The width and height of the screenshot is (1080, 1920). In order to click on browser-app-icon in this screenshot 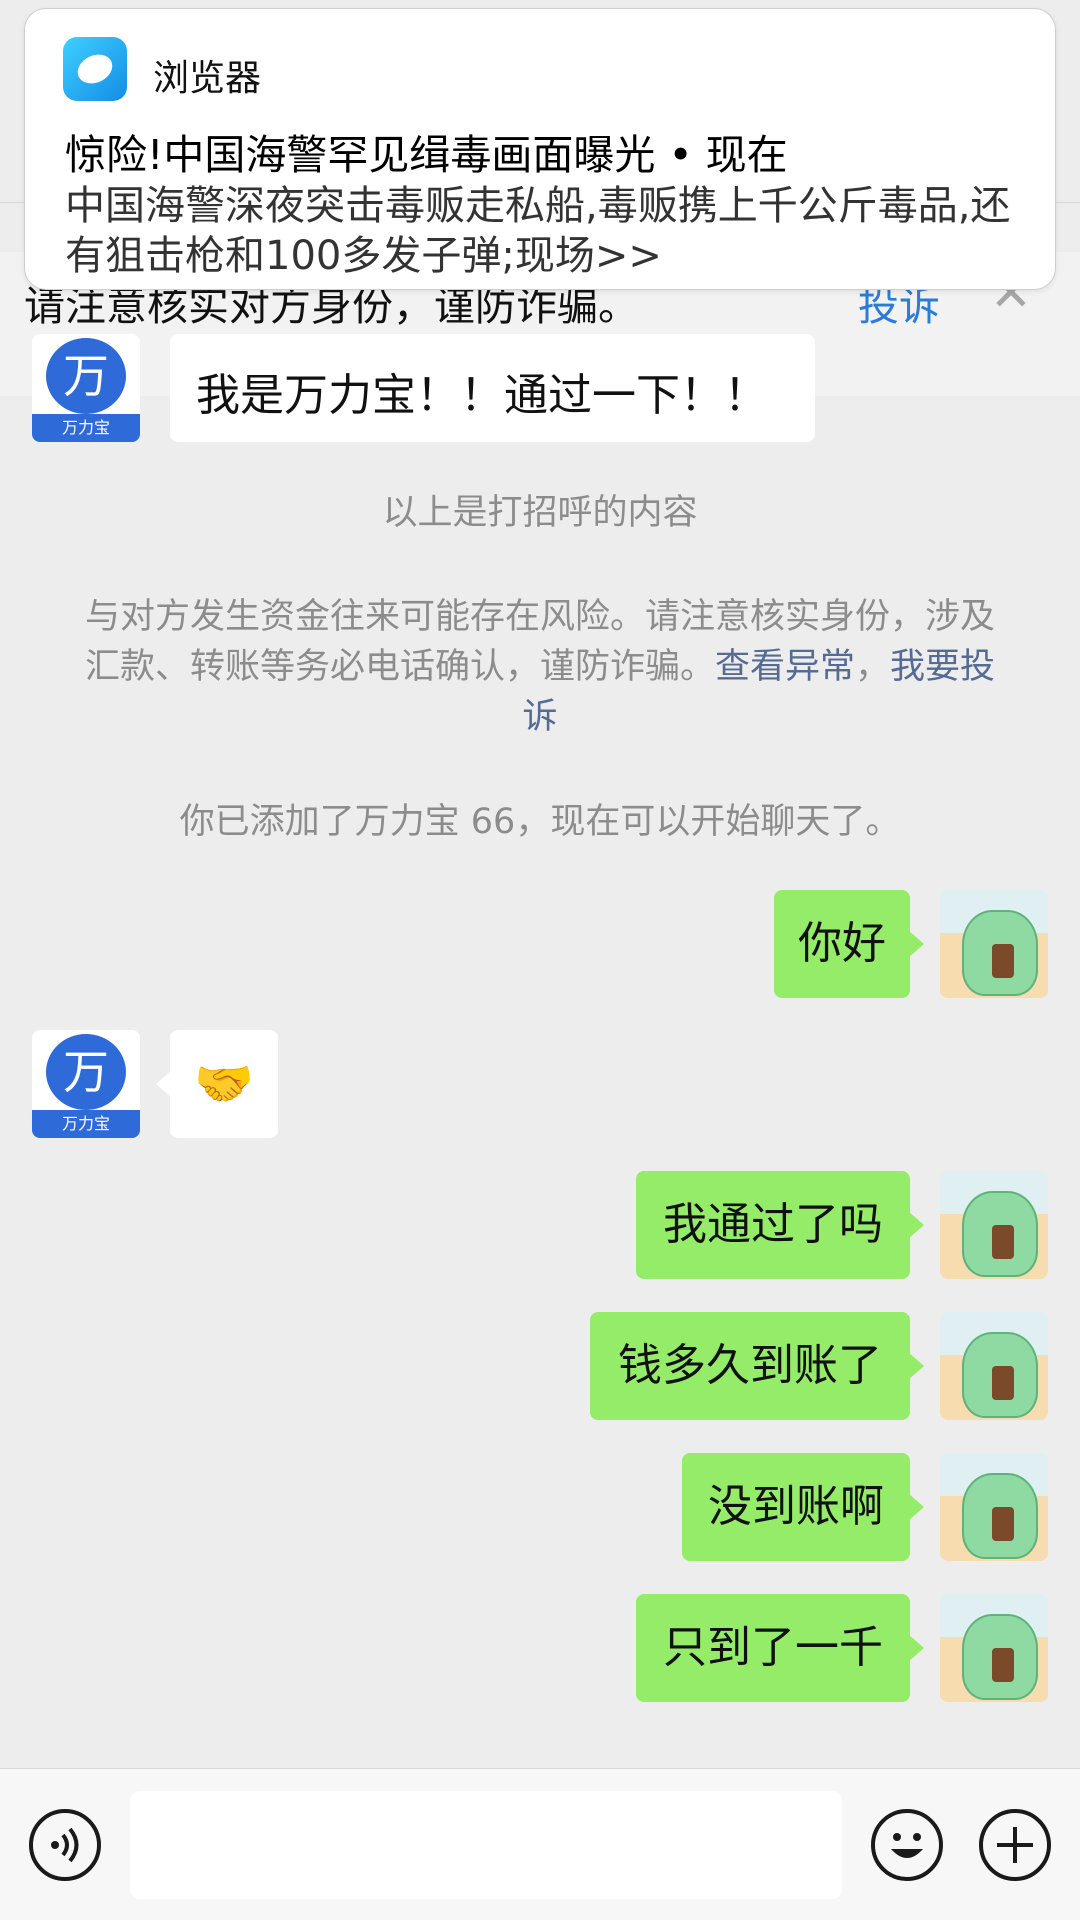, I will do `click(95, 69)`.